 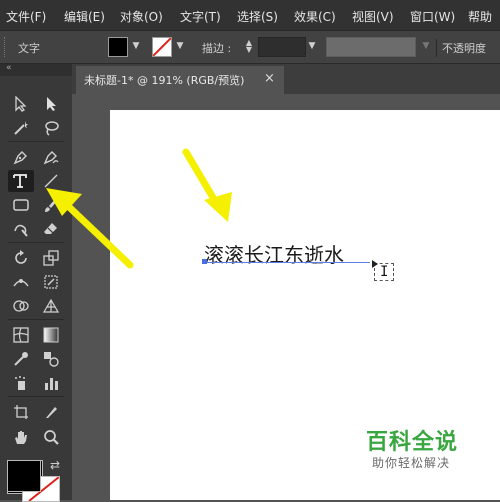 What do you see at coordinates (207, 185) in the screenshot?
I see `arrow-to-text-icon` at bounding box center [207, 185].